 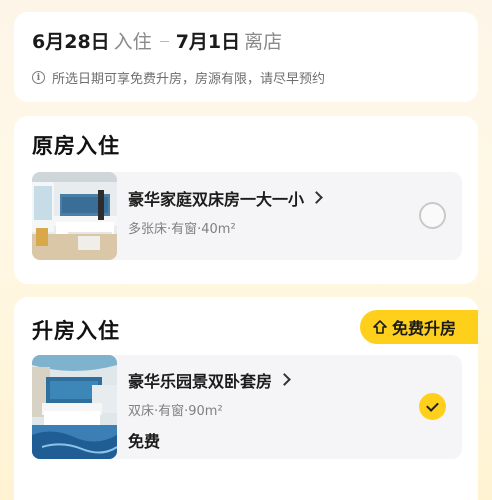 What do you see at coordinates (208, 42) in the screenshot?
I see `checkout-date: 7月1日` at bounding box center [208, 42].